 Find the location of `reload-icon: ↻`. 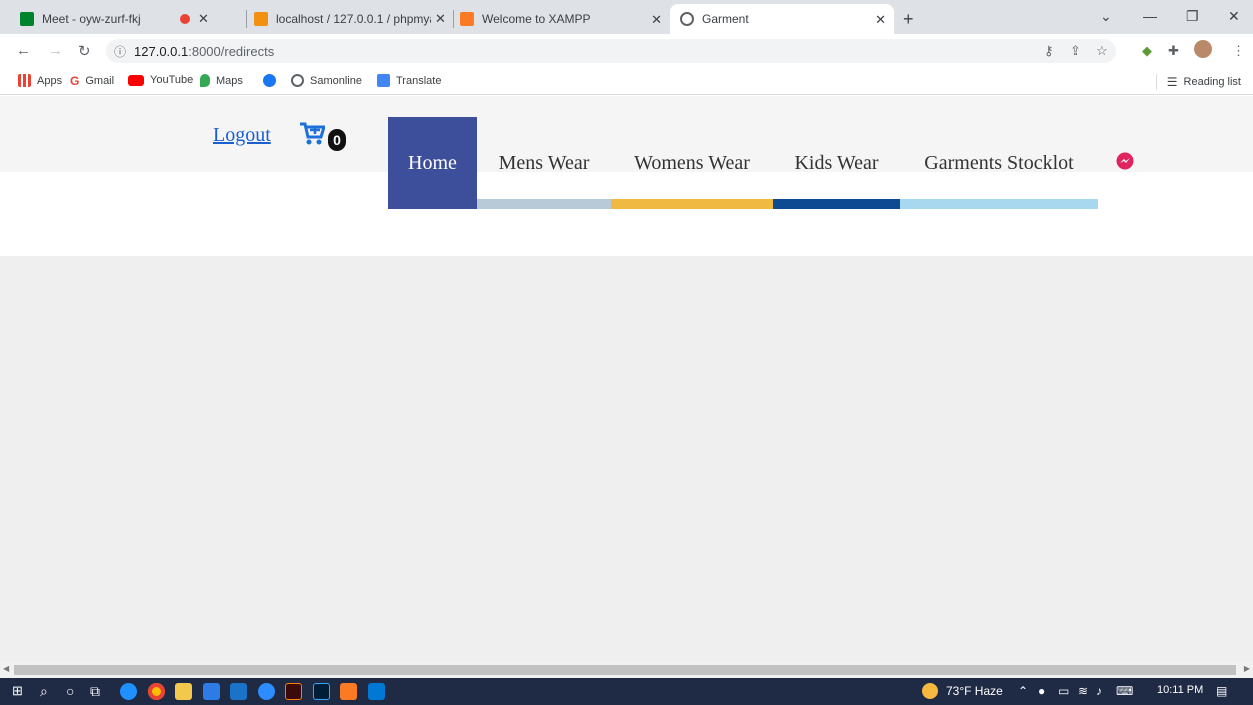

reload-icon: ↻ is located at coordinates (84, 51).